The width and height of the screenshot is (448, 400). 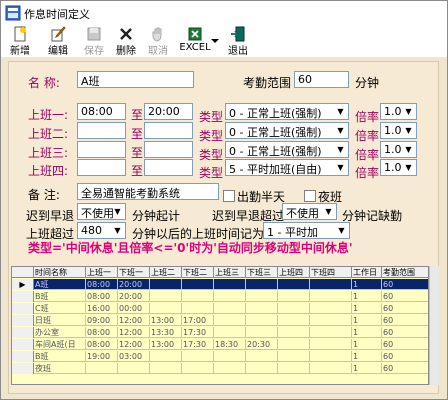 I want to click on delete-button: 删除, so click(x=126, y=41).